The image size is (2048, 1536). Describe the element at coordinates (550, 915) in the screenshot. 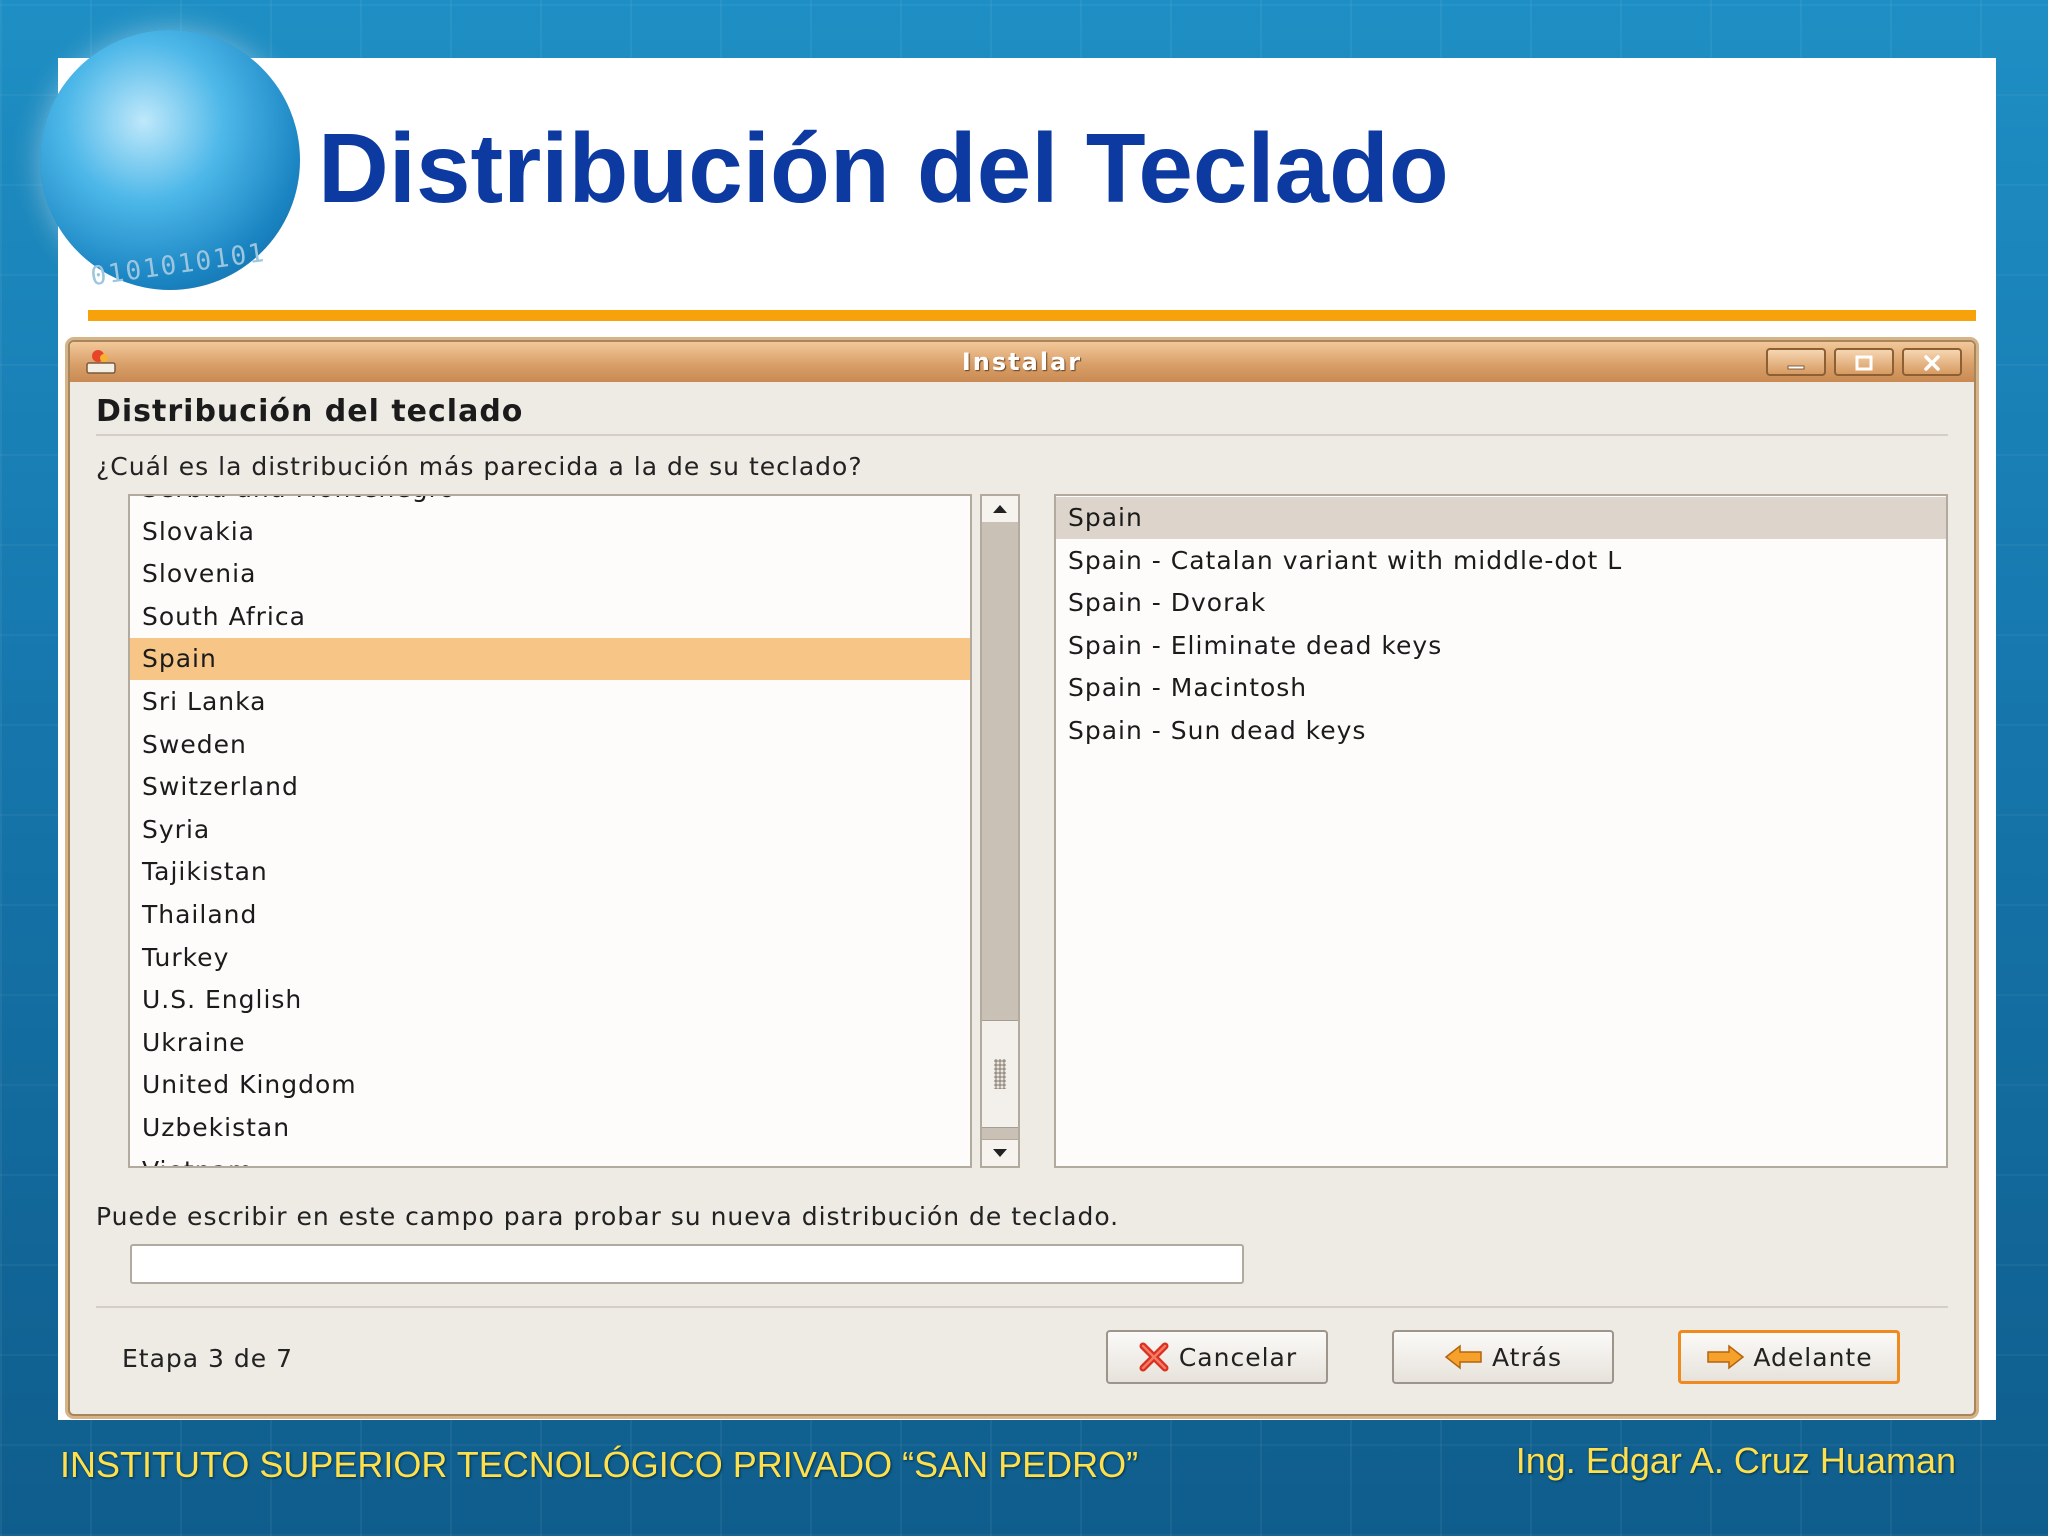

I see `country-item: Thailand` at that location.